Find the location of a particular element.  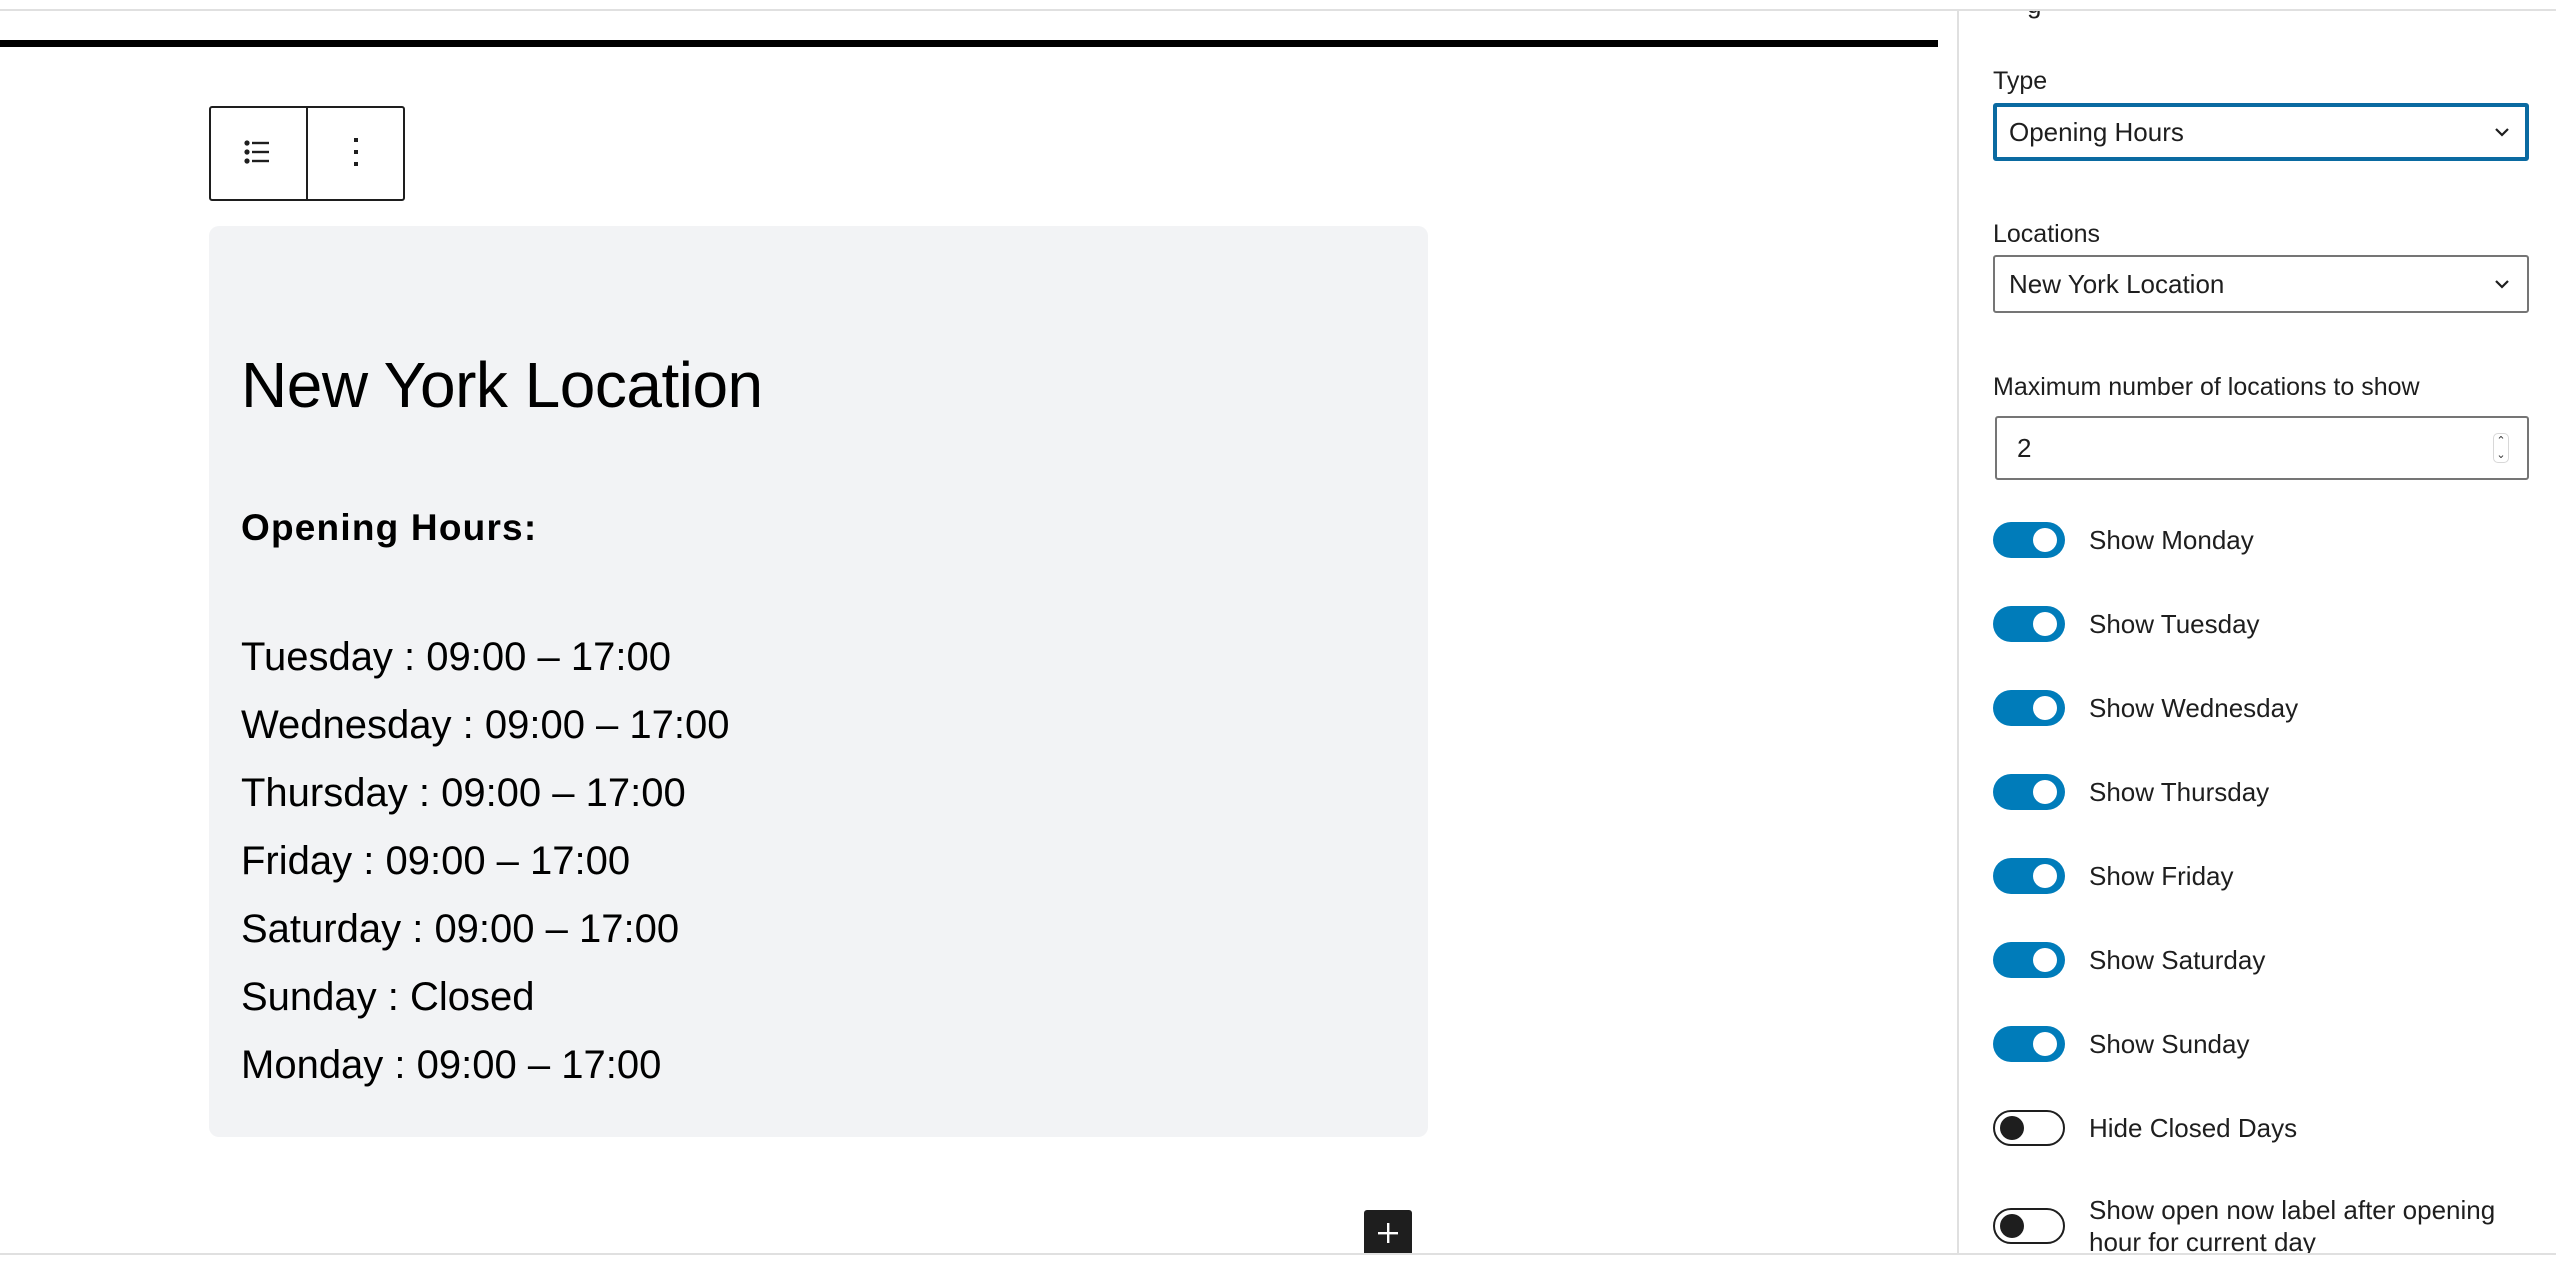

hours-row: Wednesday : 09:00 – 17:00 is located at coordinates (485, 725).